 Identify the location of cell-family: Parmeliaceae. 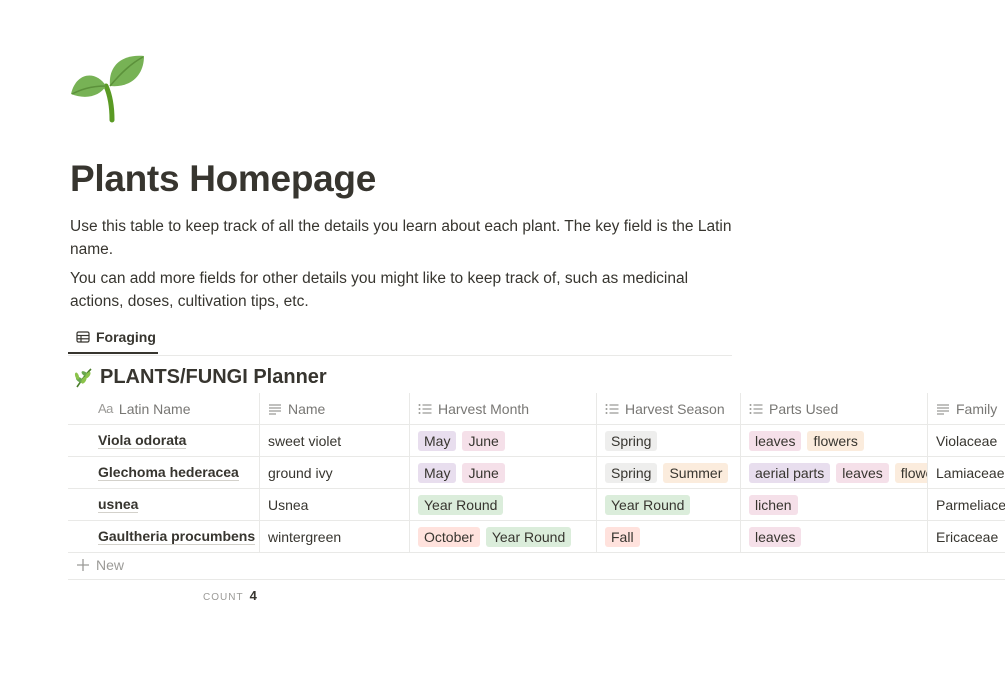
(966, 504).